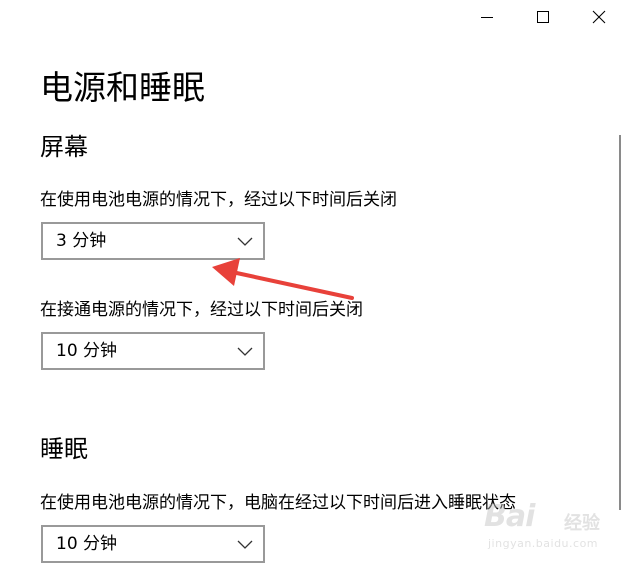 This screenshot has height=570, width=628. I want to click on watermark-brand: Bai, so click(509, 516).